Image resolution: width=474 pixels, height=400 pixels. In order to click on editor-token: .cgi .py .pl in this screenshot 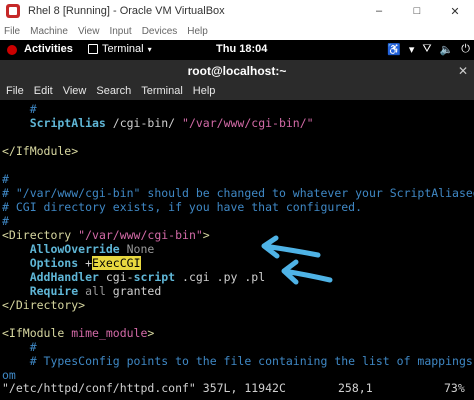, I will do `click(220, 277)`.